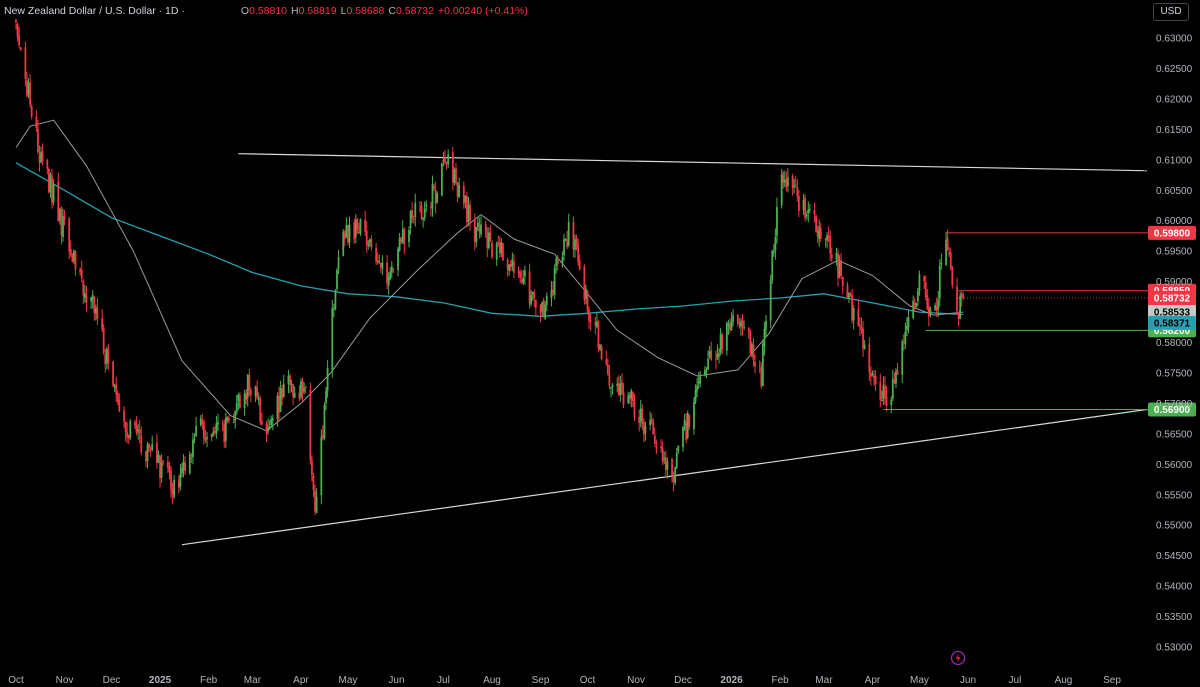 Image resolution: width=1200 pixels, height=687 pixels. Describe the element at coordinates (693, 162) in the screenshot. I see `trendline` at that location.